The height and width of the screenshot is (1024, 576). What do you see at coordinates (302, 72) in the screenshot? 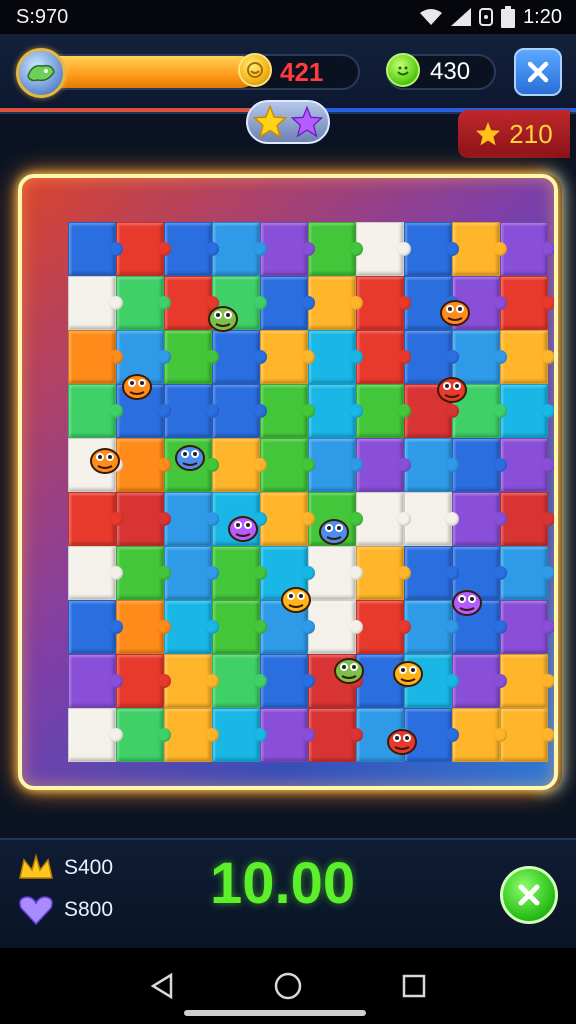
I see `score-value: 421` at bounding box center [302, 72].